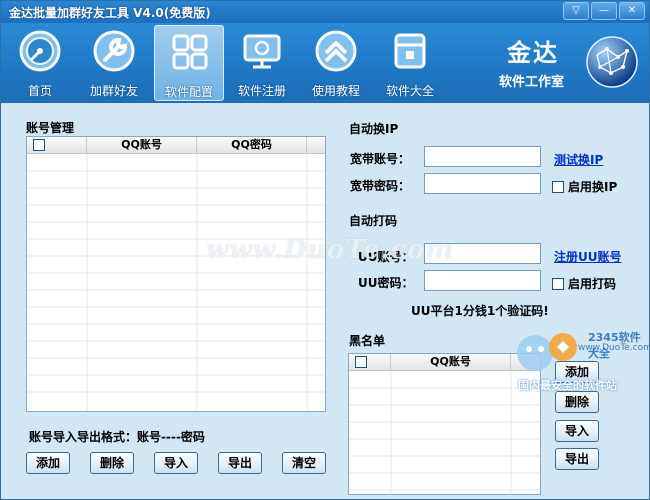  Describe the element at coordinates (112, 463) in the screenshot. I see `account-delete-button: 删除` at that location.